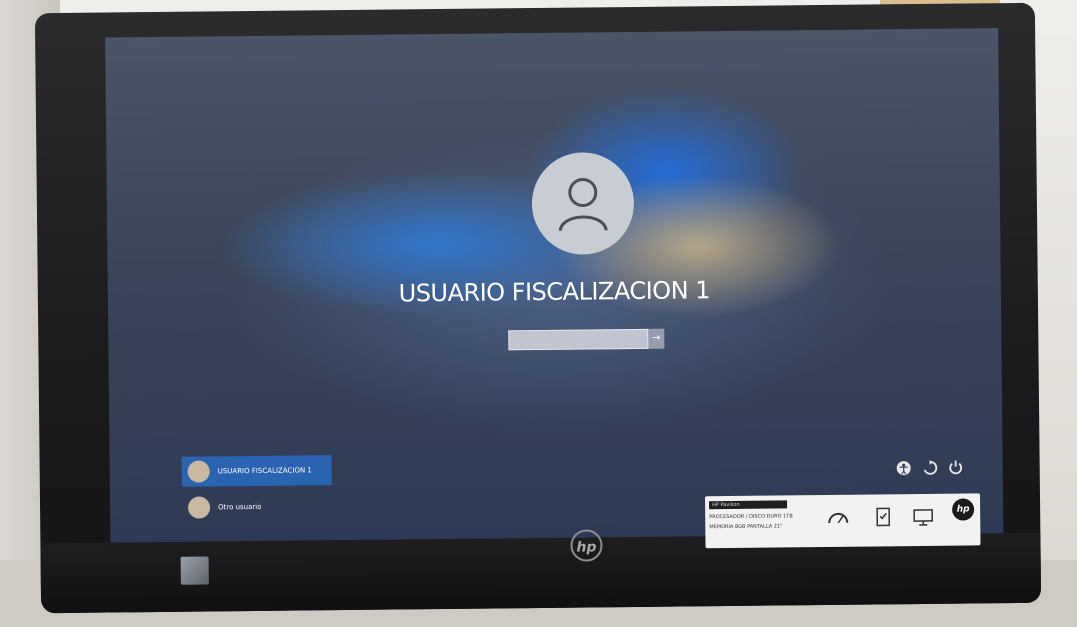 Image resolution: width=1077 pixels, height=627 pixels. I want to click on user-switch-list: USUARIO FISCALIZACION 1 Otro usuario, so click(257, 492).